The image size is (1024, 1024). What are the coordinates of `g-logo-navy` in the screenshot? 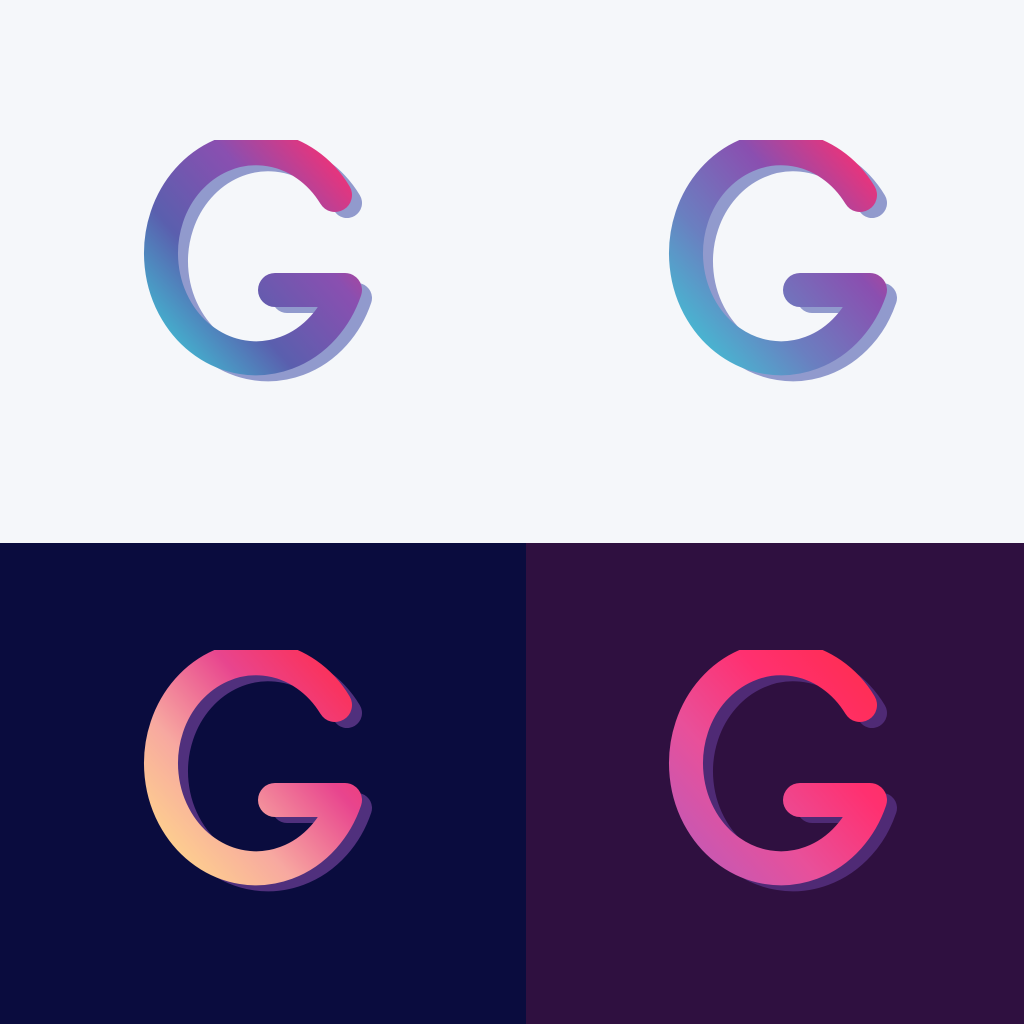 It's located at (260, 790).